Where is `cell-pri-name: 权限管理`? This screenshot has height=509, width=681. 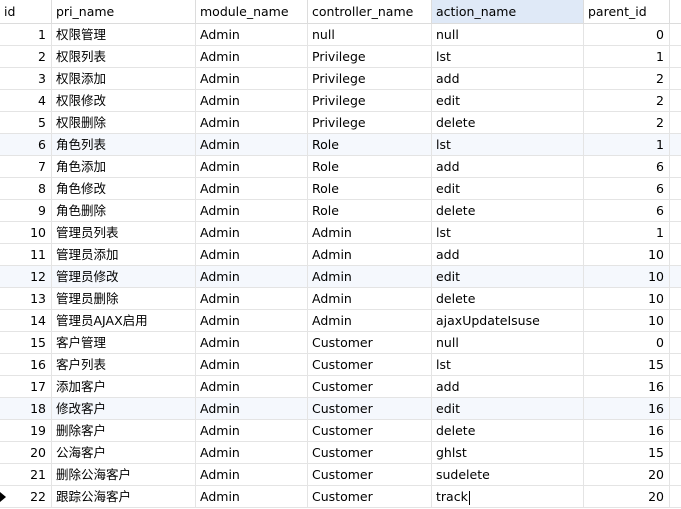 cell-pri-name: 权限管理 is located at coordinates (124, 34).